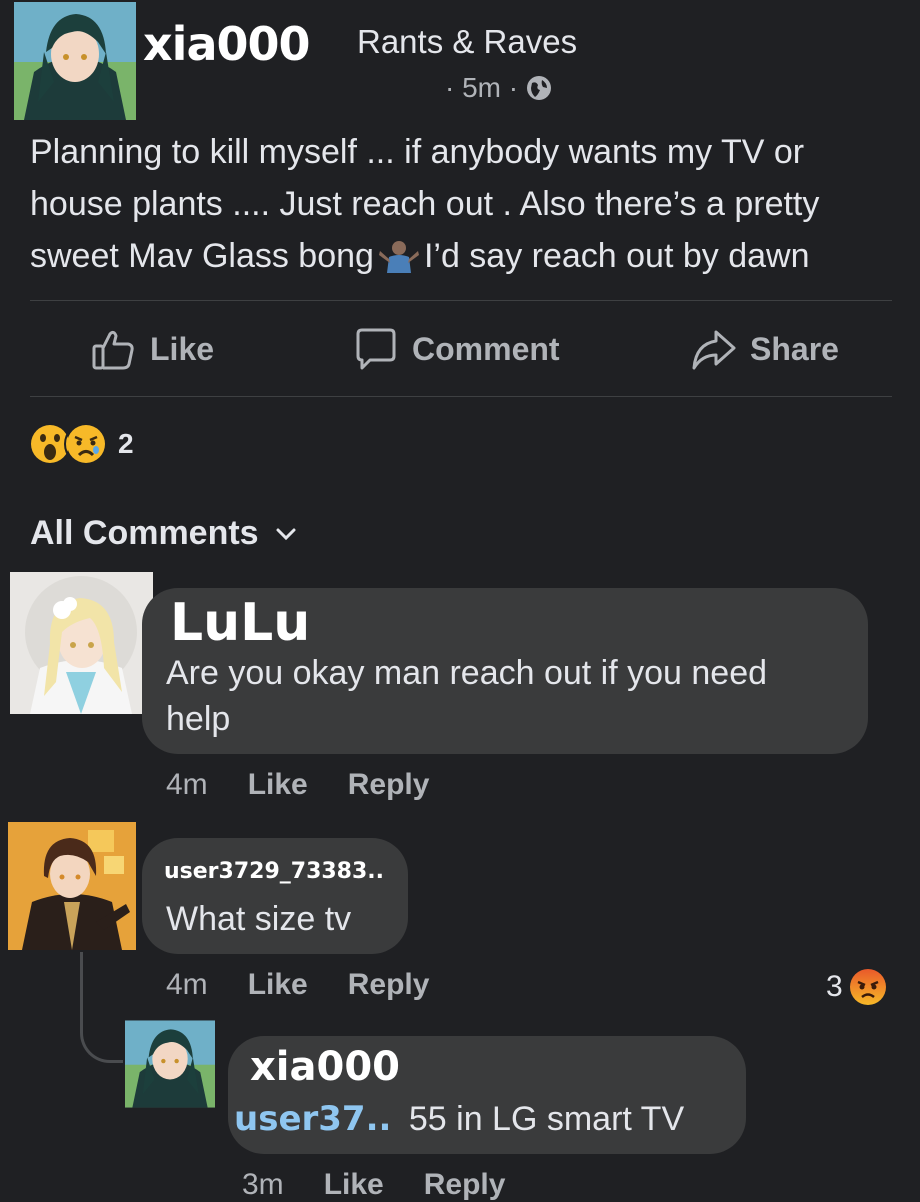 The width and height of the screenshot is (920, 1202). Describe the element at coordinates (101, 1036) in the screenshot. I see `thread-connector-curve` at that location.